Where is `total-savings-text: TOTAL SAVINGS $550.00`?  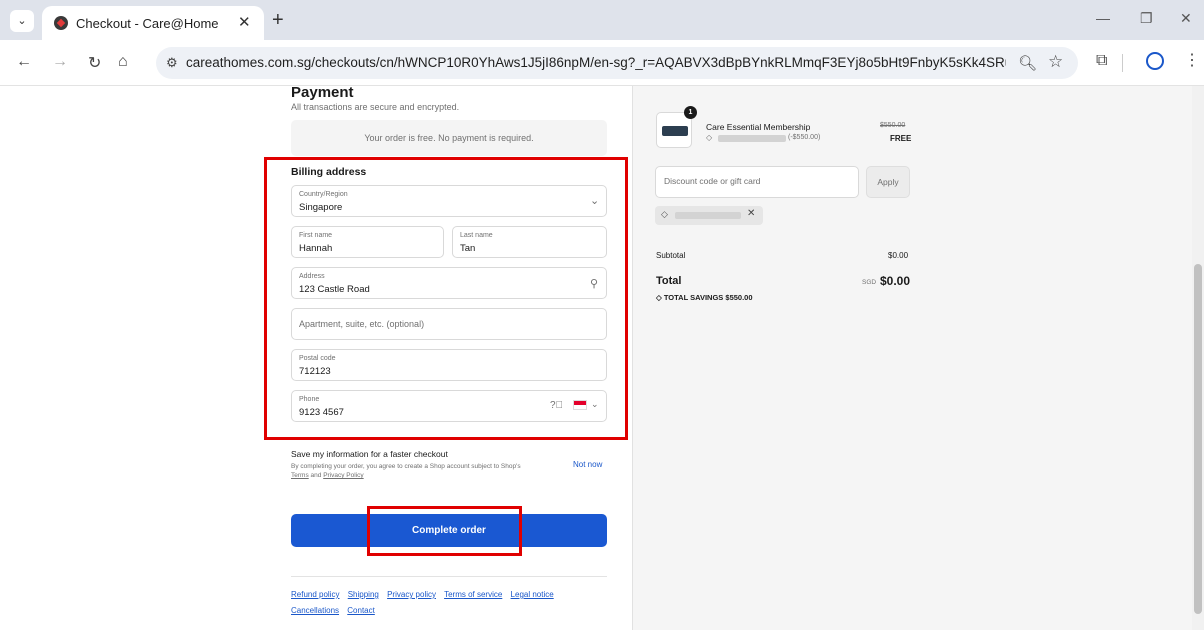
total-savings-text: TOTAL SAVINGS $550.00 is located at coordinates (708, 297).